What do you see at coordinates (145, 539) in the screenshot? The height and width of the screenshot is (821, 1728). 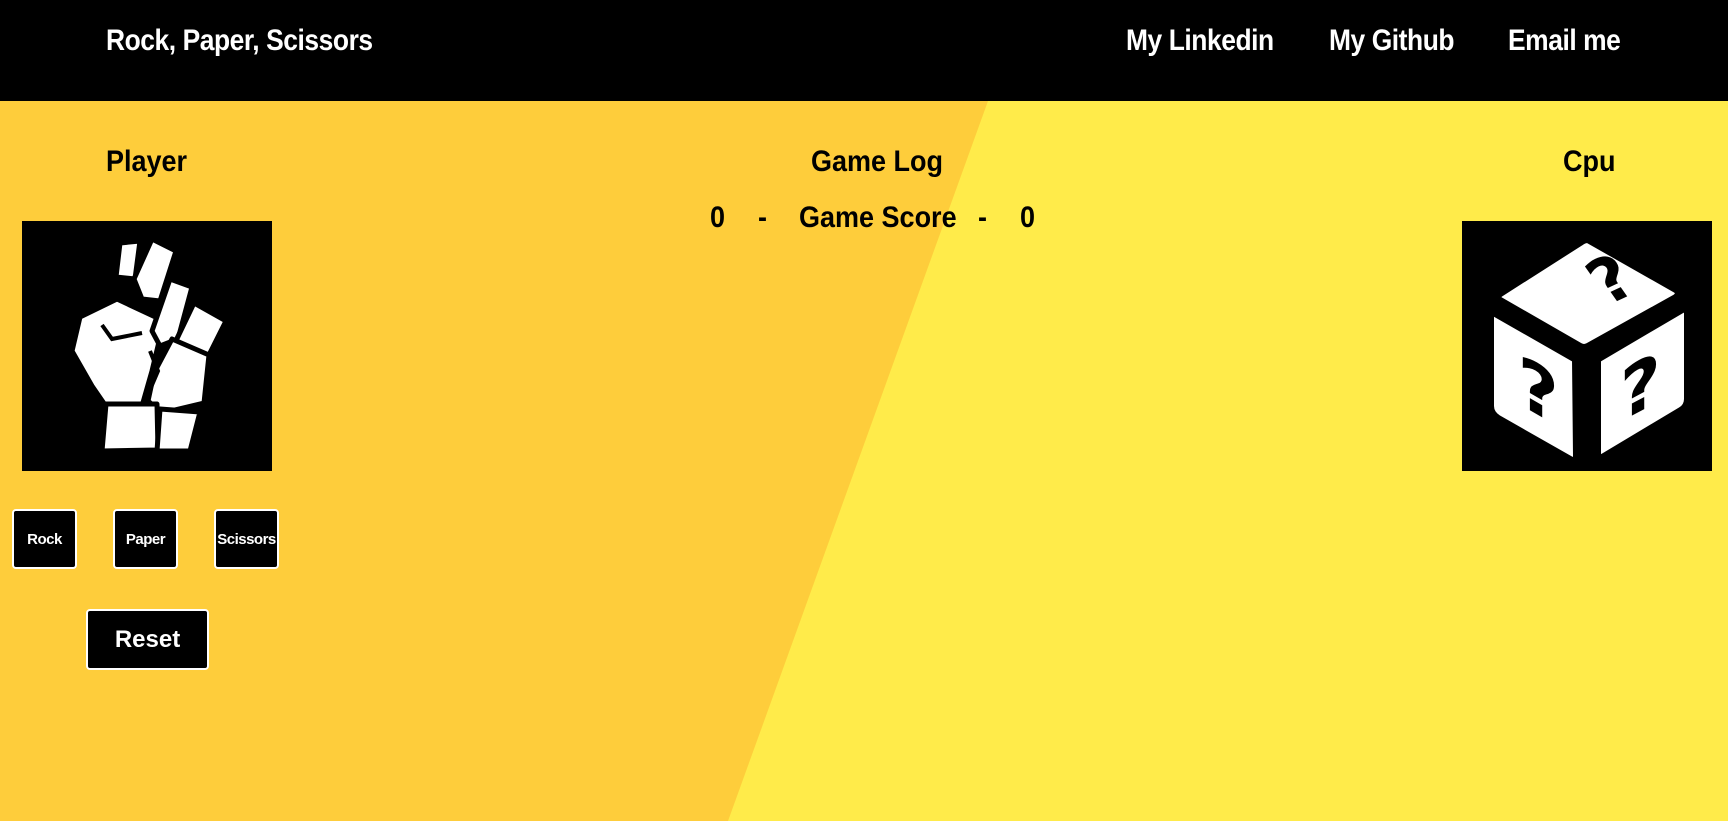 I see `paper-button: Paper` at bounding box center [145, 539].